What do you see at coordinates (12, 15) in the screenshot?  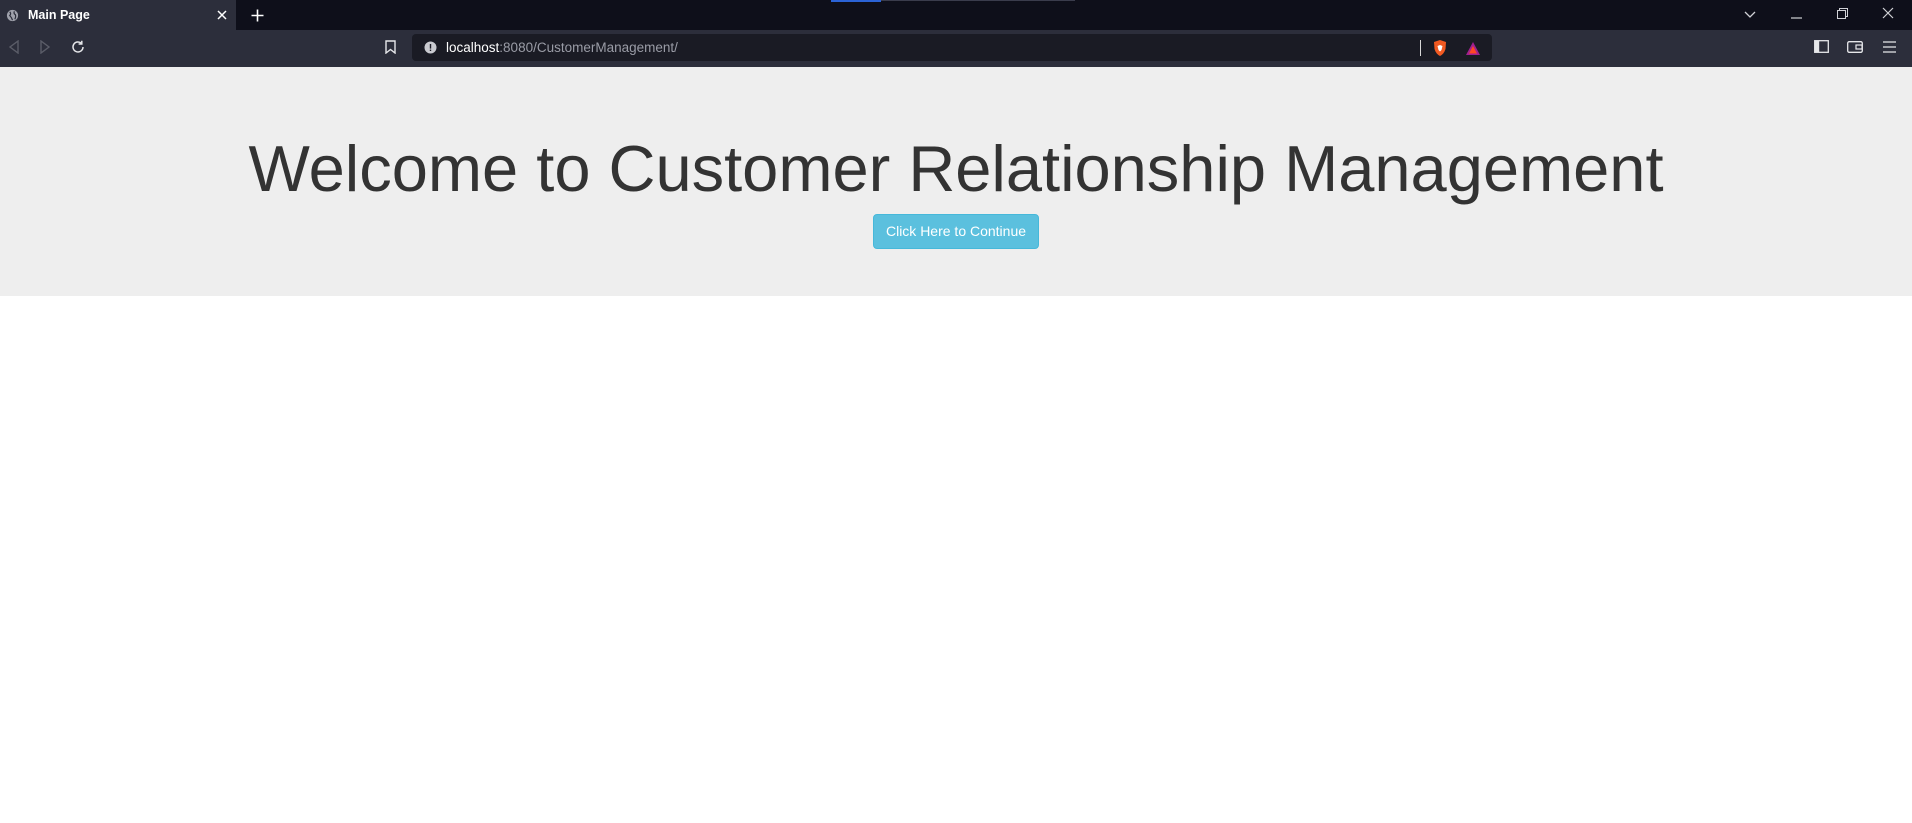 I see `globe-icon` at bounding box center [12, 15].